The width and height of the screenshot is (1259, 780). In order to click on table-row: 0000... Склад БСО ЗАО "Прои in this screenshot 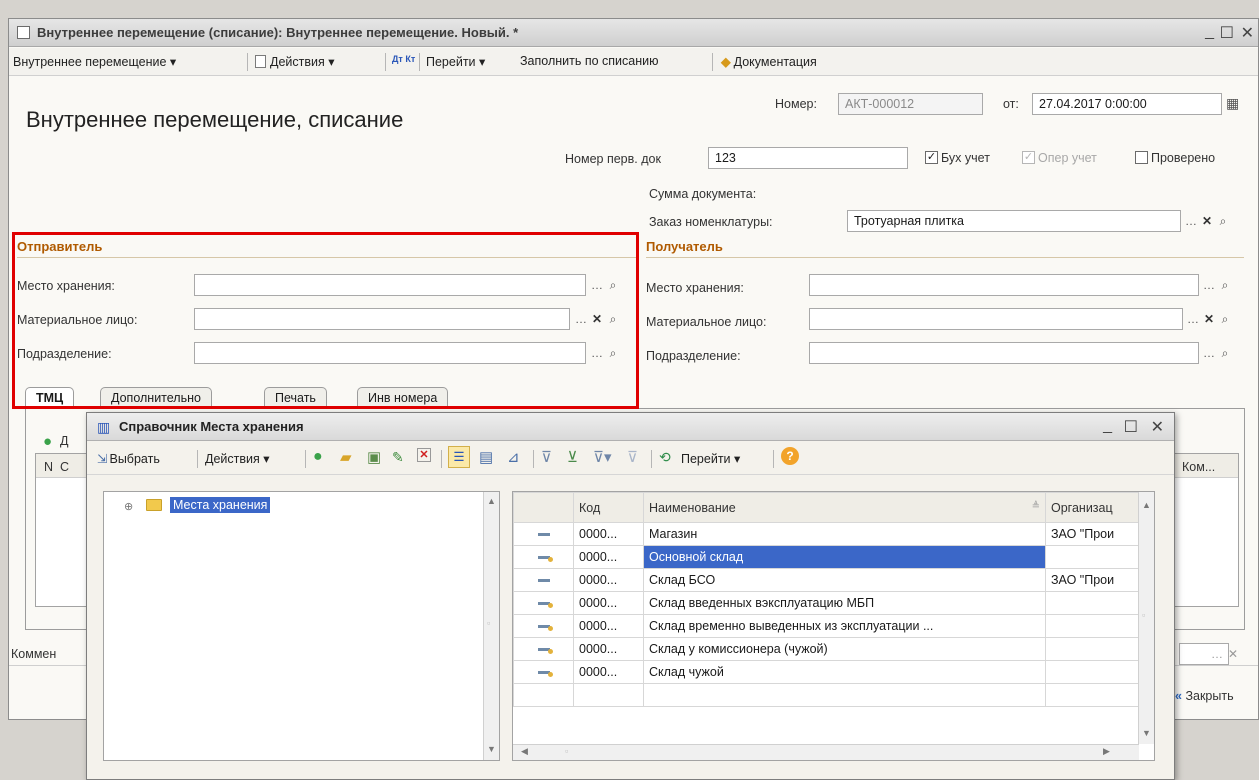, I will do `click(826, 580)`.